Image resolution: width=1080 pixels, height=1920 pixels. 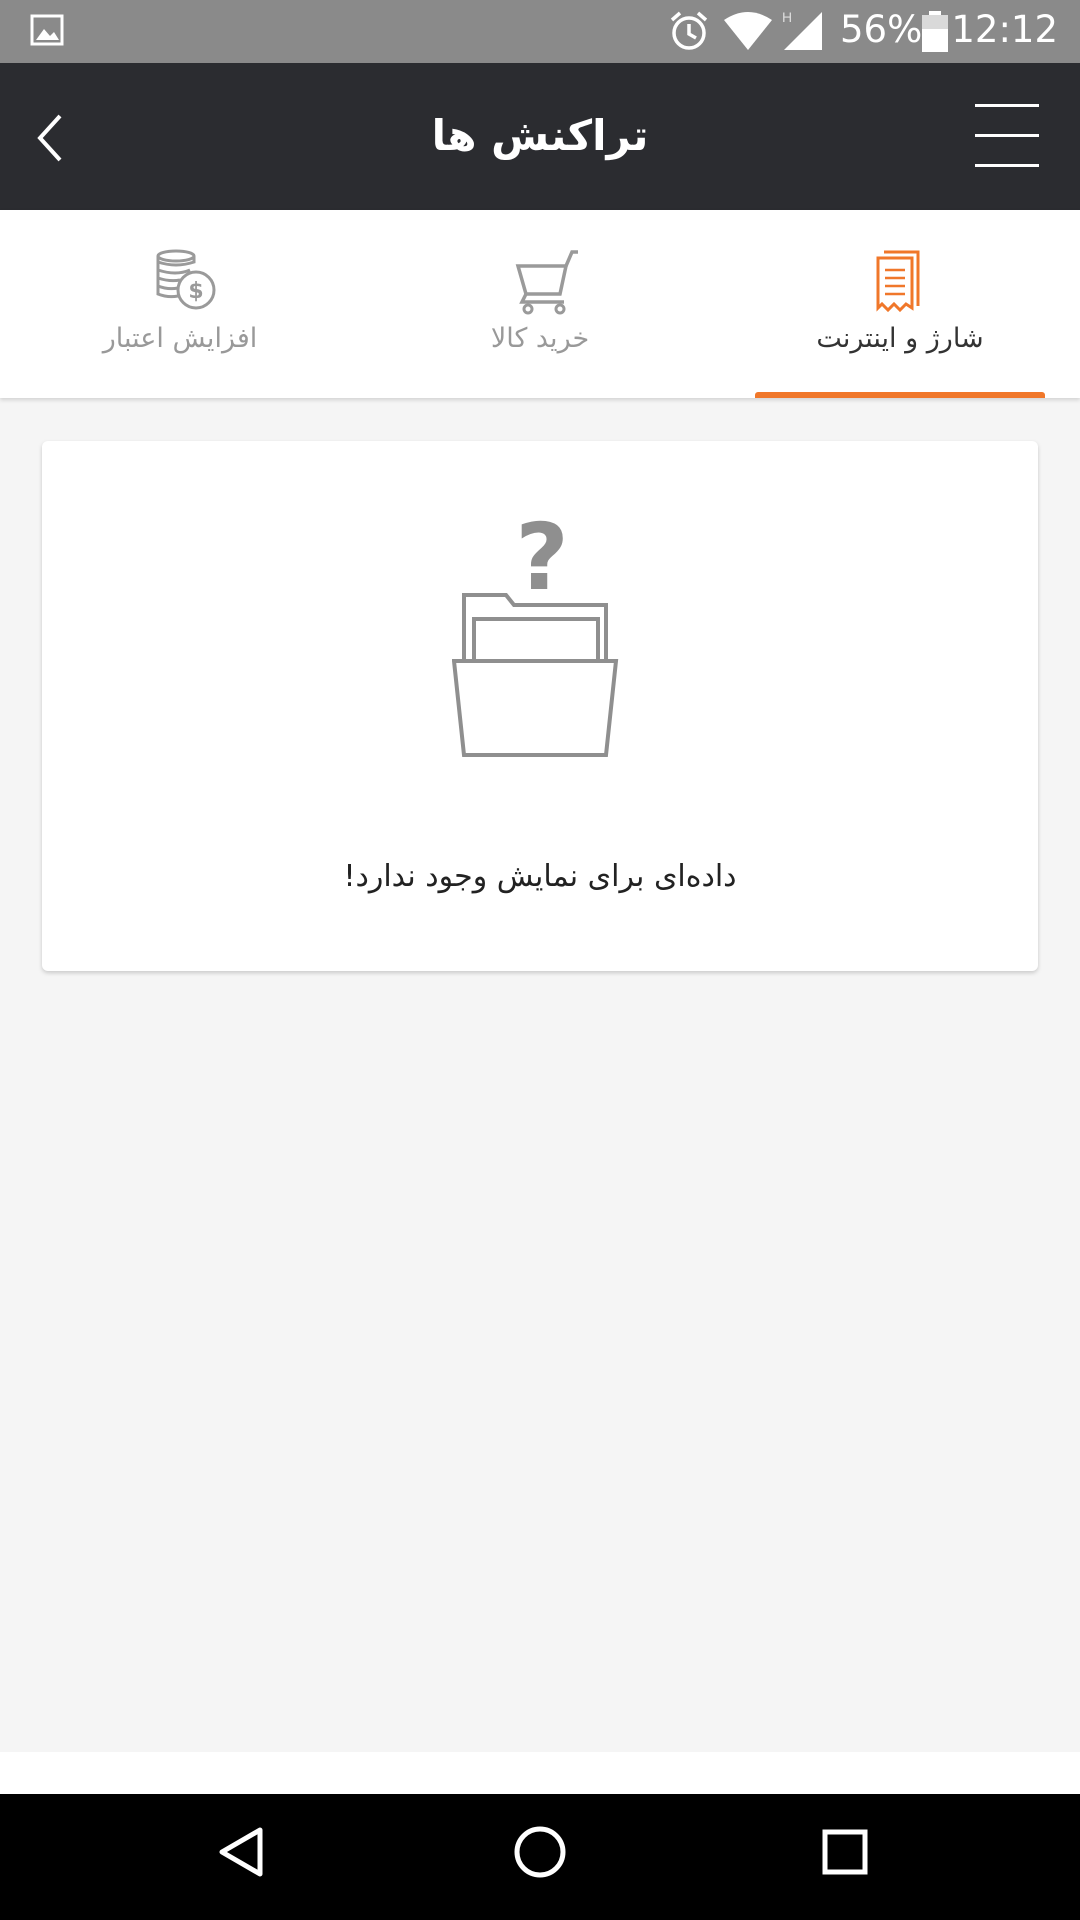 What do you see at coordinates (180, 338) in the screenshot?
I see `tab-label: افزایش اعتبار` at bounding box center [180, 338].